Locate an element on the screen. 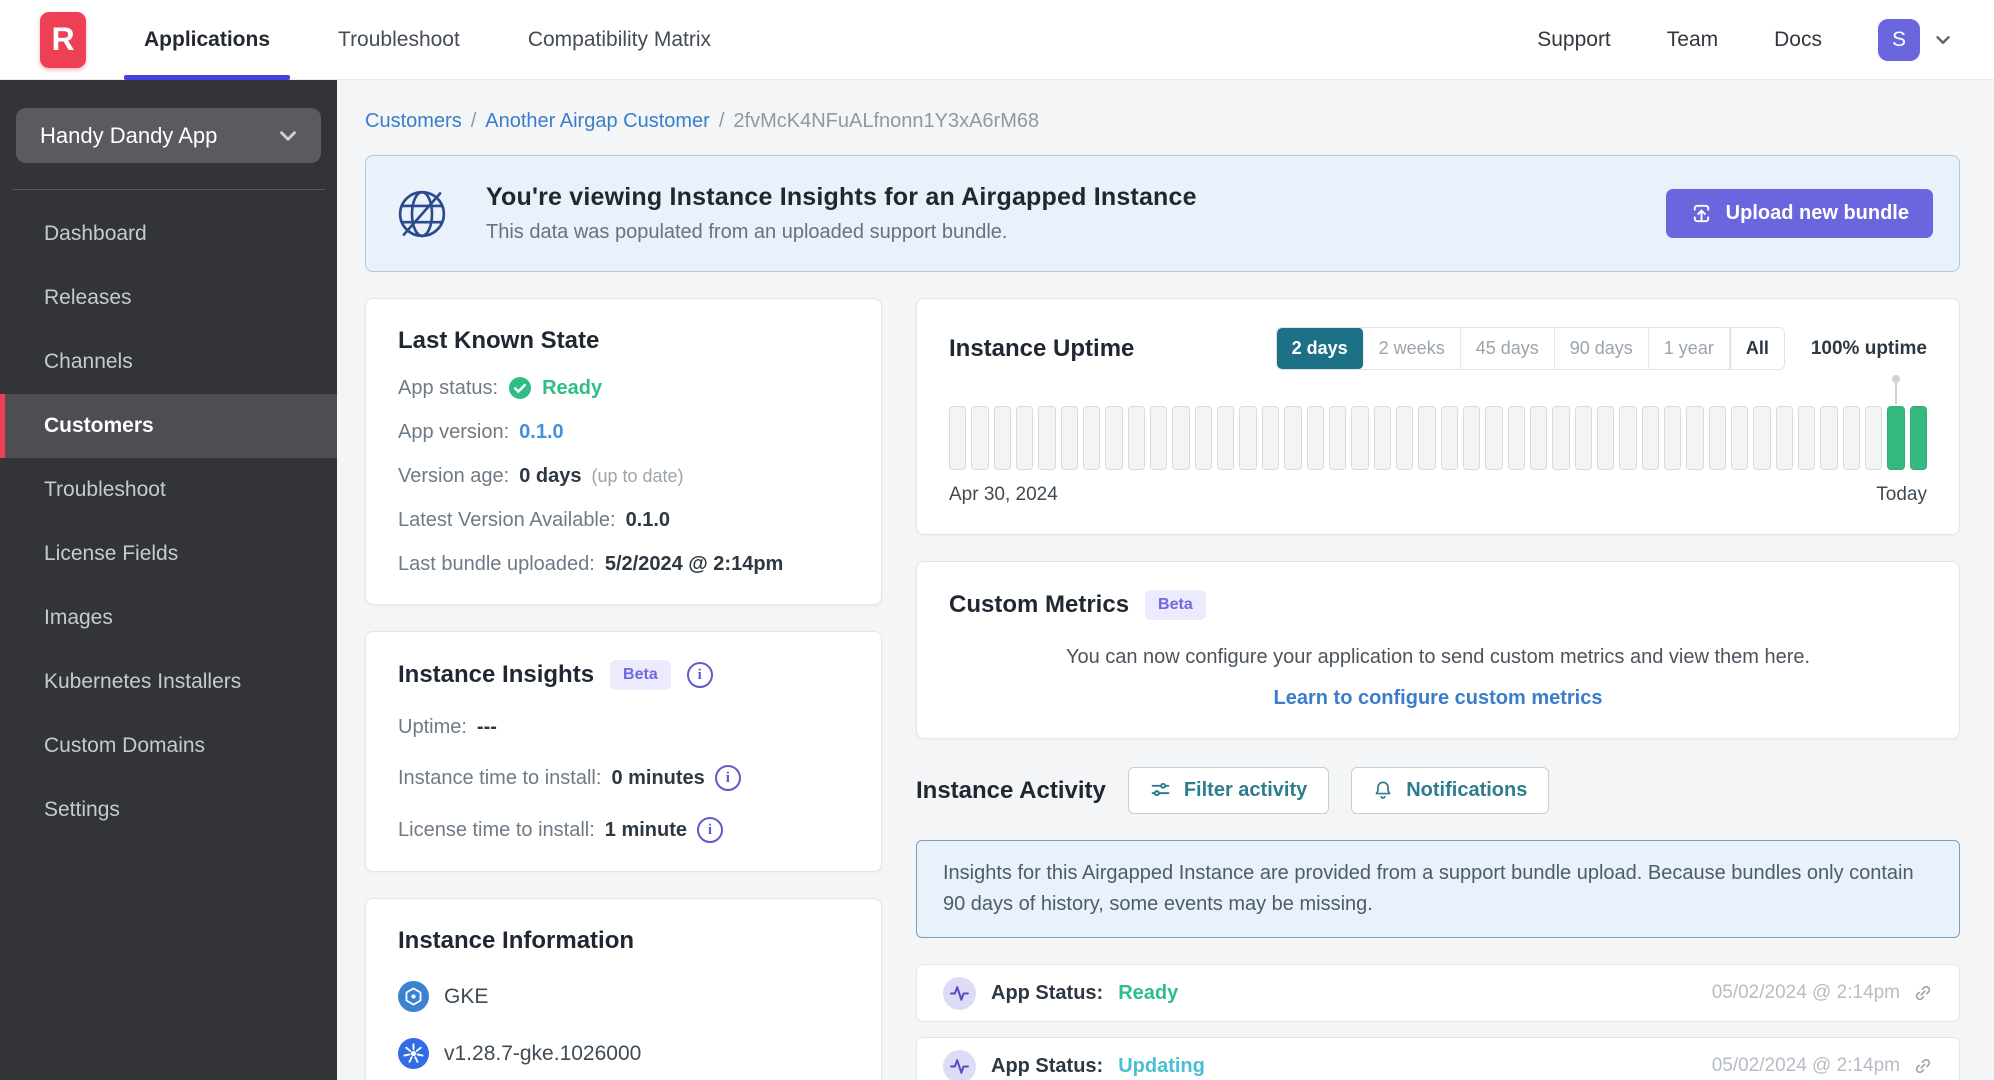  sidebar-item-kubernetes-installers: Kubernetes Installers is located at coordinates (168, 682).